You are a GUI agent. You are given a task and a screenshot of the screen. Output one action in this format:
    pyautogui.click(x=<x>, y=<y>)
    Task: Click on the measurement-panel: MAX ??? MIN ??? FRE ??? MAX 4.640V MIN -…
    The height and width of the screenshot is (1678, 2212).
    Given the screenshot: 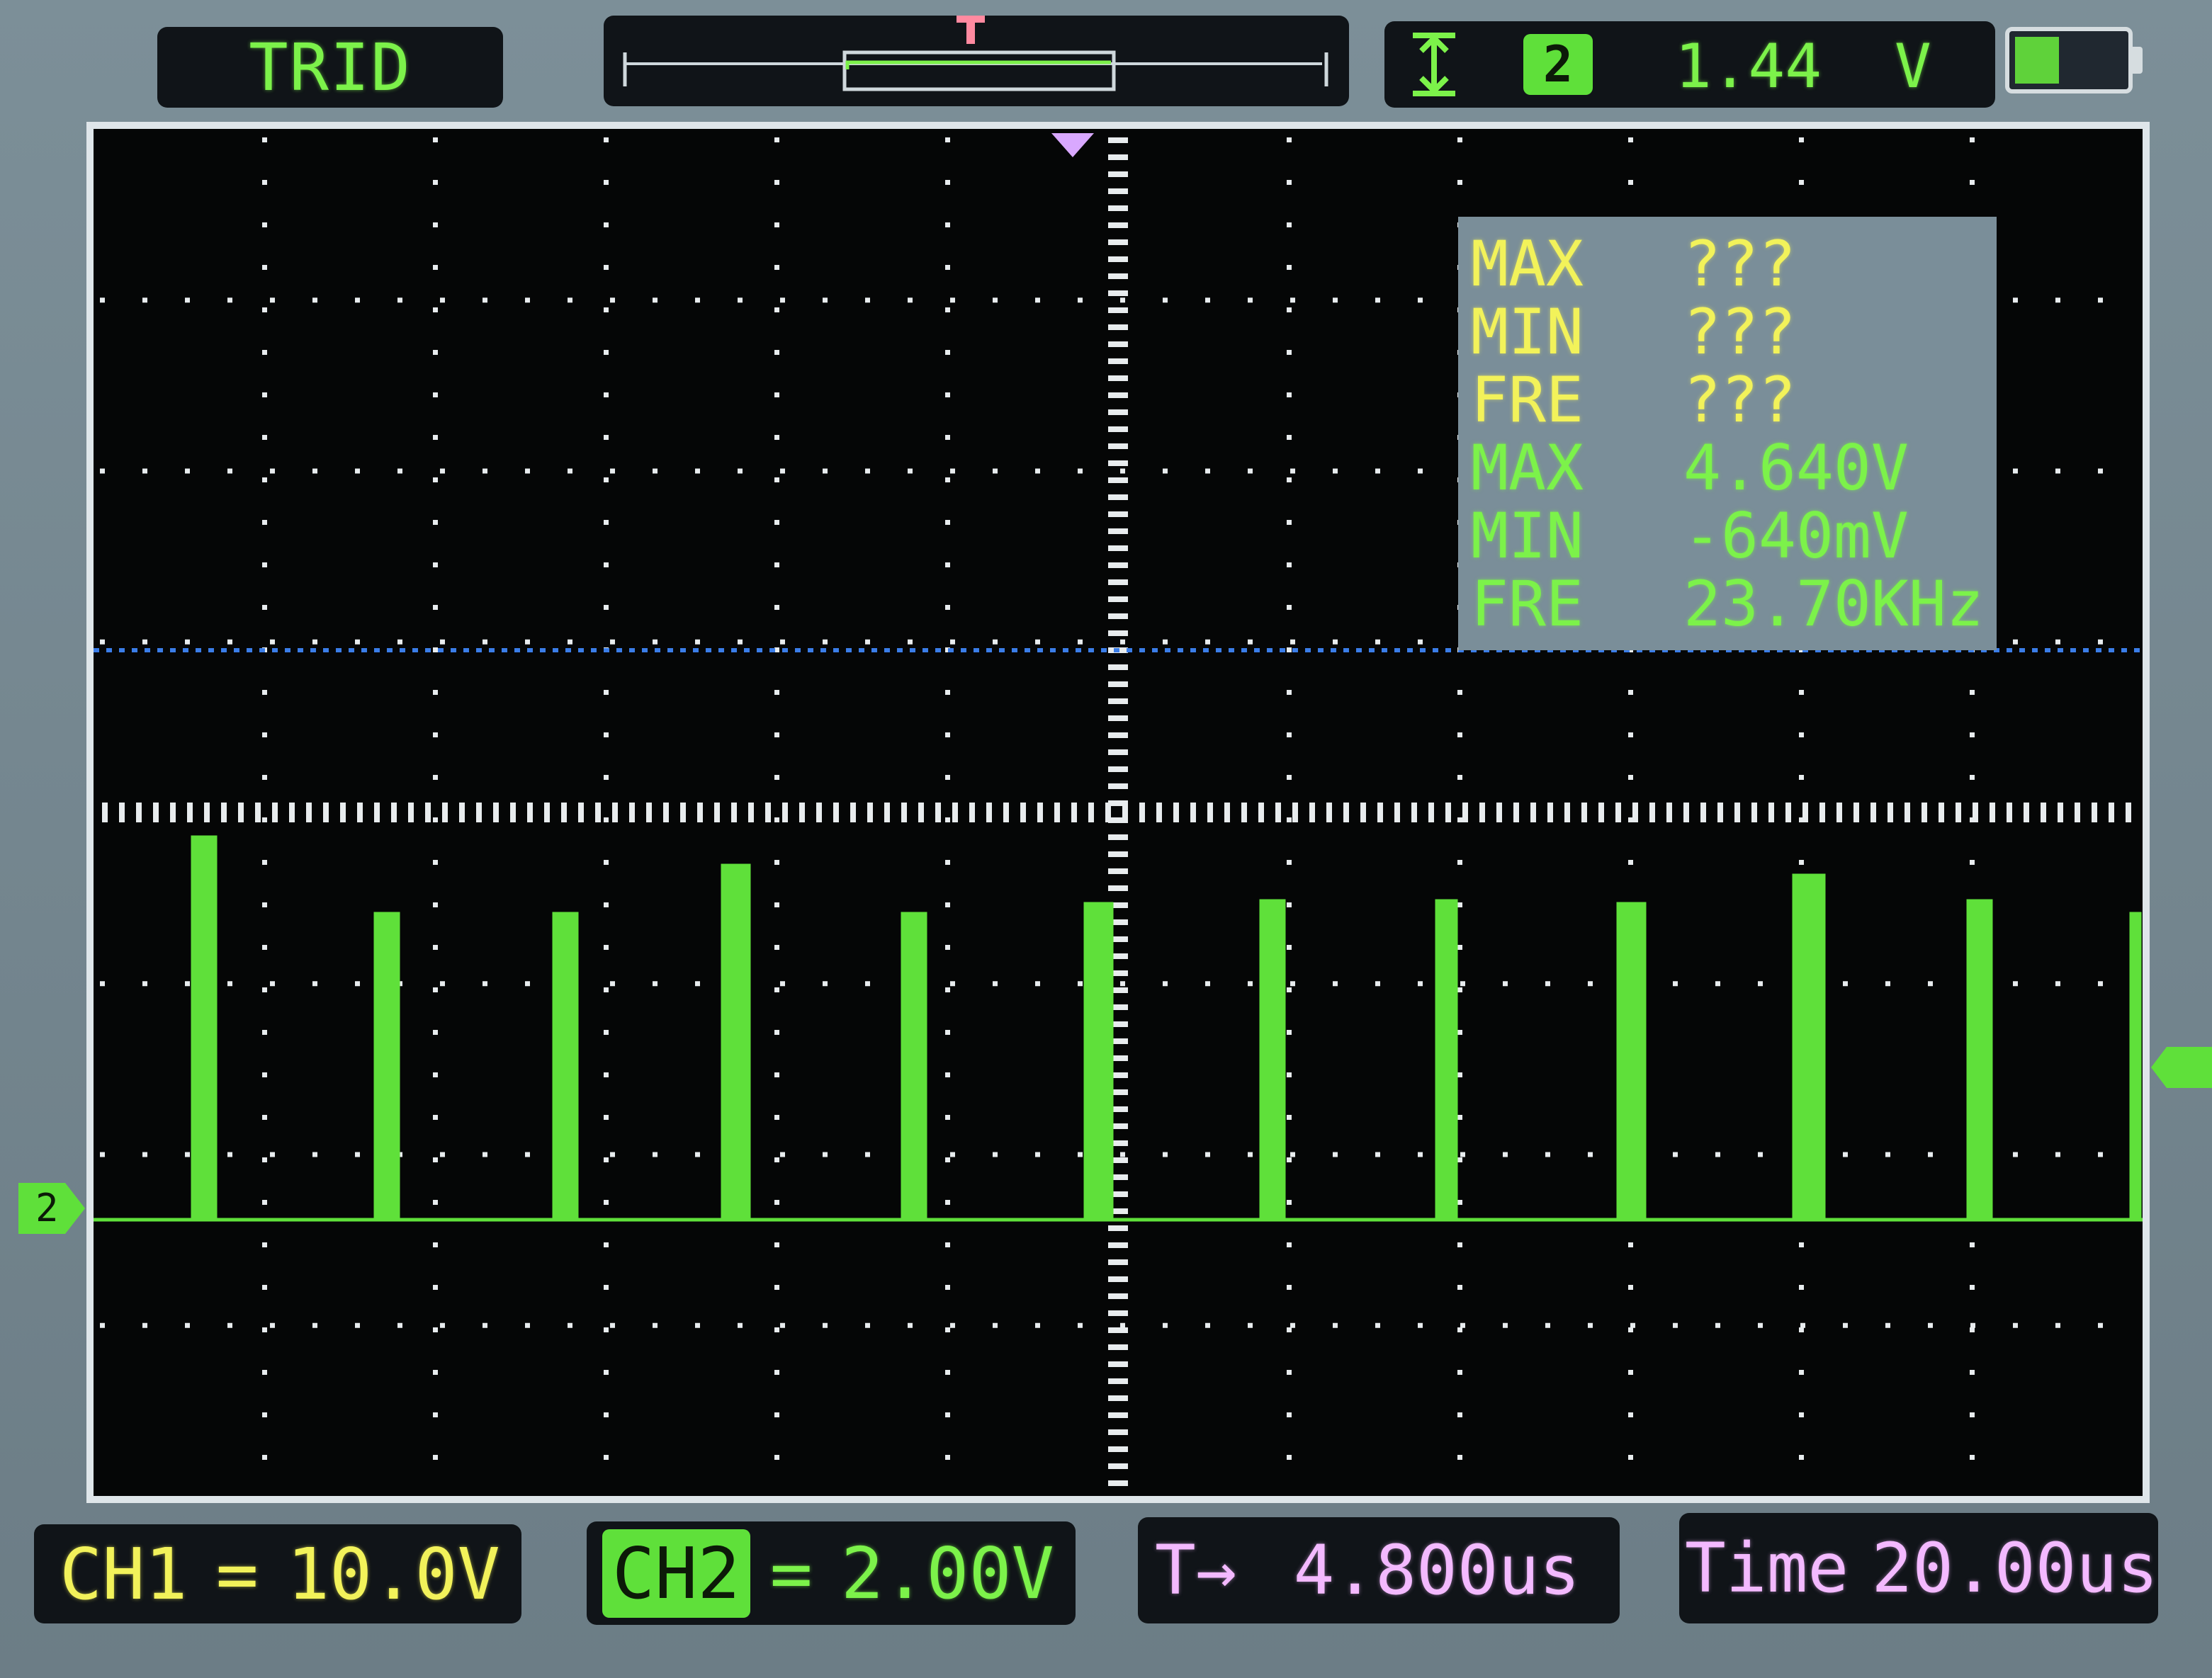 What is the action you would take?
    pyautogui.click(x=1728, y=433)
    